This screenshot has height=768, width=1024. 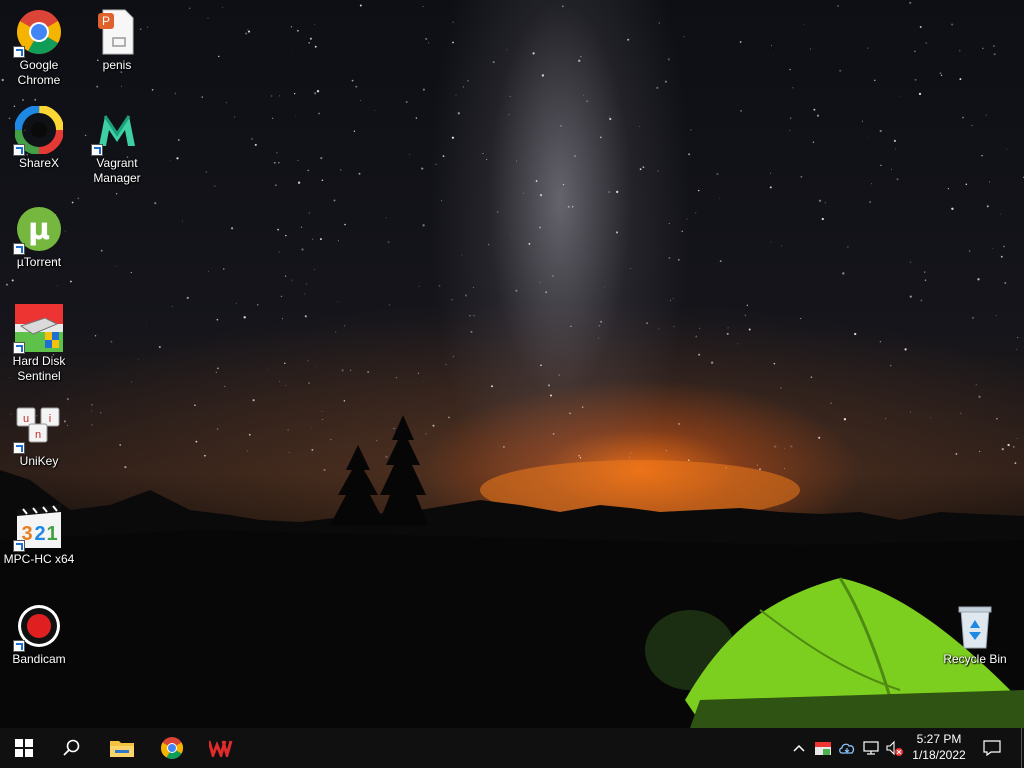 I want to click on action-center-button, so click(x=992, y=748).